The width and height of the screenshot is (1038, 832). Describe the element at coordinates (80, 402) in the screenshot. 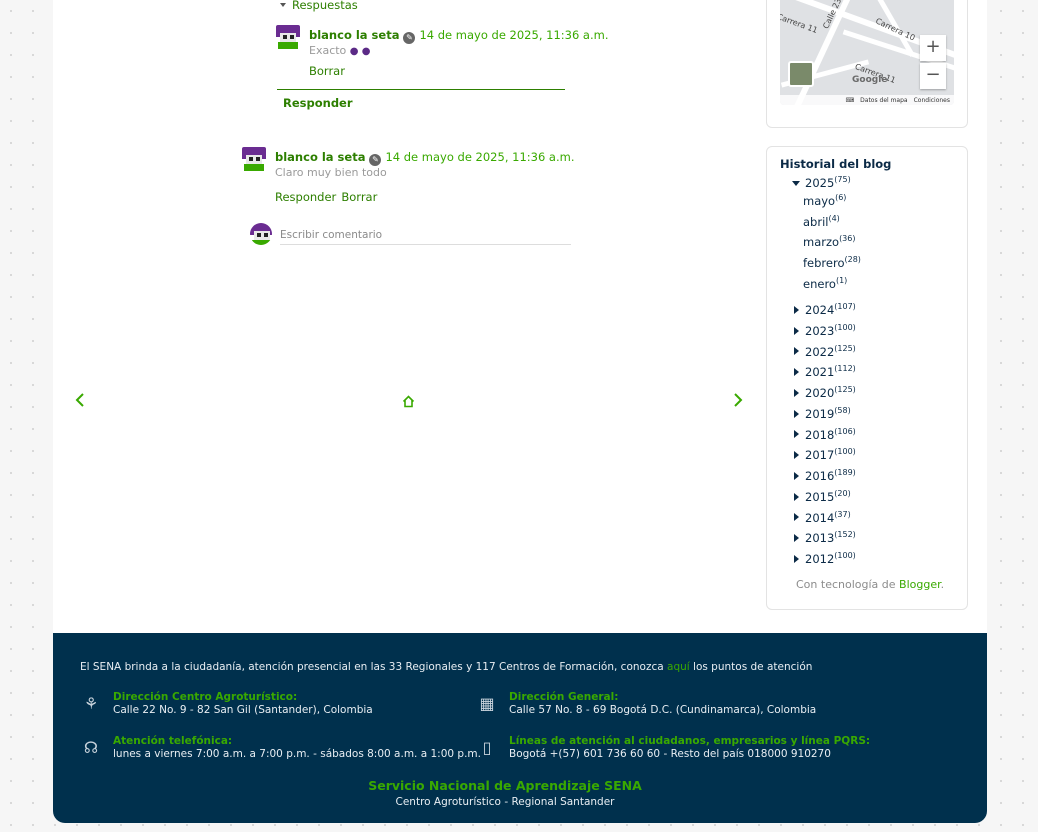

I see `chevron-left-icon` at that location.